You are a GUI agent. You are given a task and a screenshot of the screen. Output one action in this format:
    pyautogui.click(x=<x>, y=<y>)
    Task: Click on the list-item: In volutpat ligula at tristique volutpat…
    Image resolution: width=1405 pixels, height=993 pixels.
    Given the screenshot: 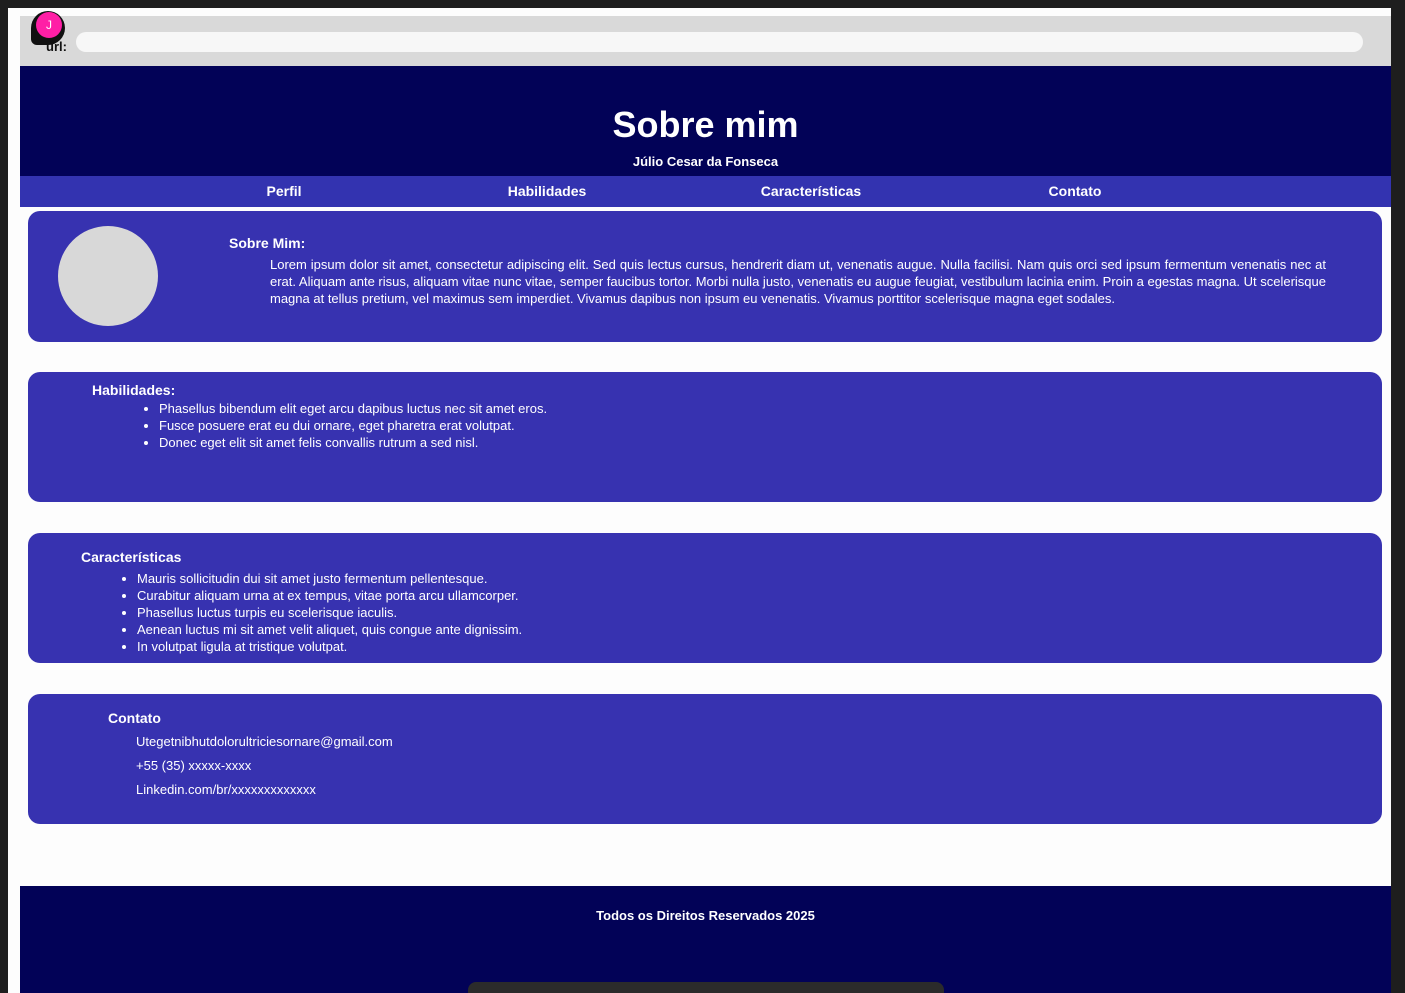 What is the action you would take?
    pyautogui.click(x=329, y=646)
    